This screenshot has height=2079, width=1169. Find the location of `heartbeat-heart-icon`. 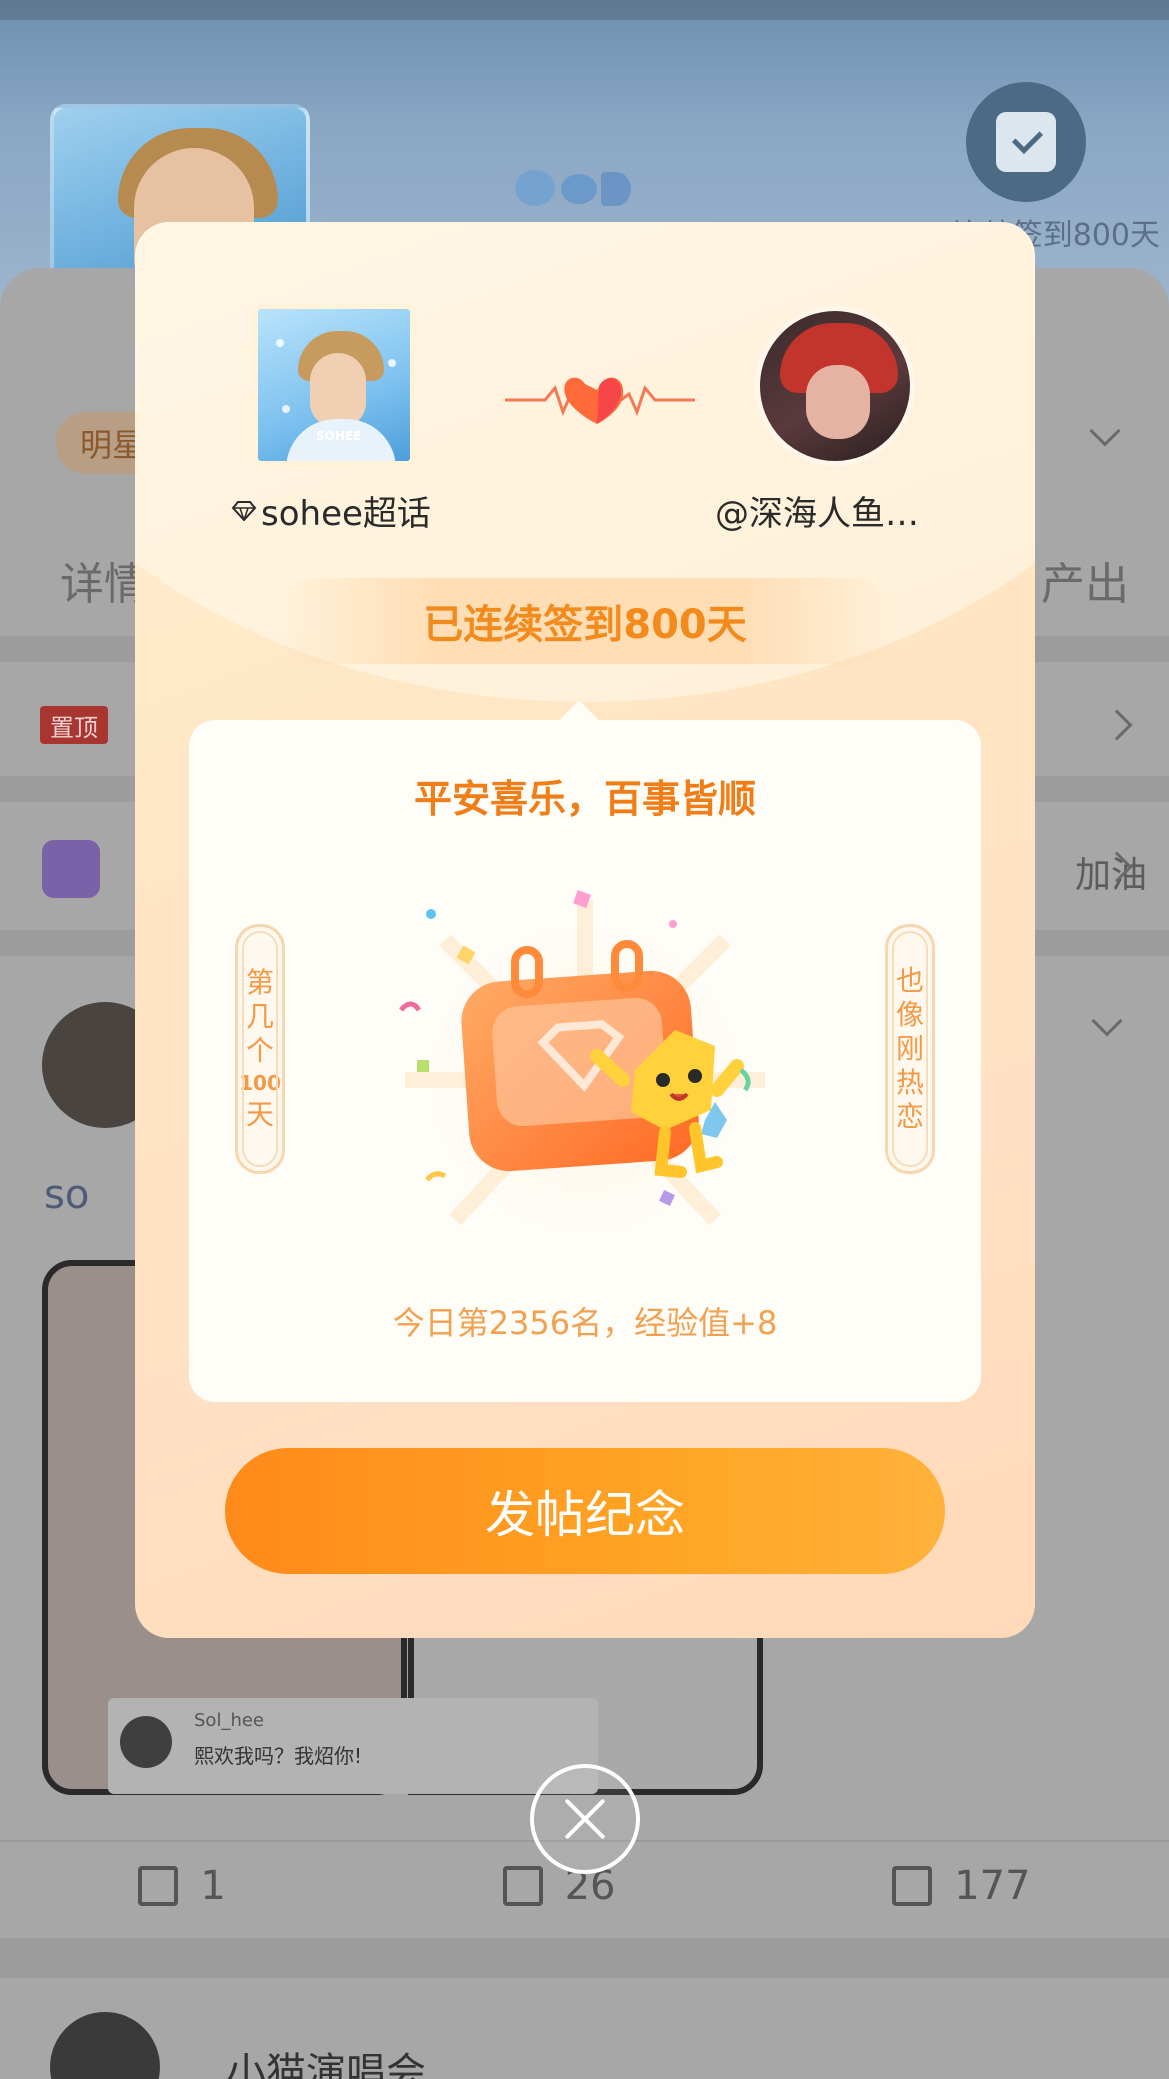

heartbeat-heart-icon is located at coordinates (600, 400).